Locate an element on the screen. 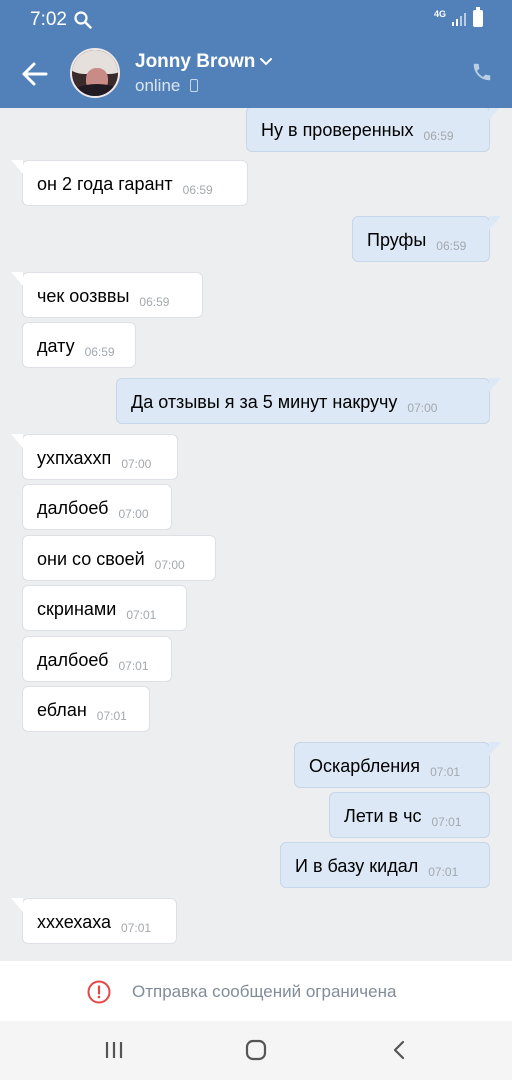 Image resolution: width=512 pixels, height=1080 pixels. status-time: 7:02 is located at coordinates (48, 19).